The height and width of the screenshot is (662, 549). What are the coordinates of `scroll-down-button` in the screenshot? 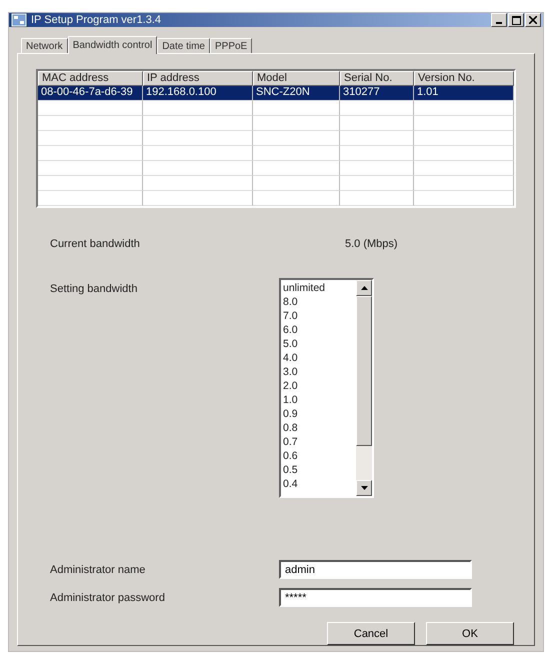 It's located at (364, 488).